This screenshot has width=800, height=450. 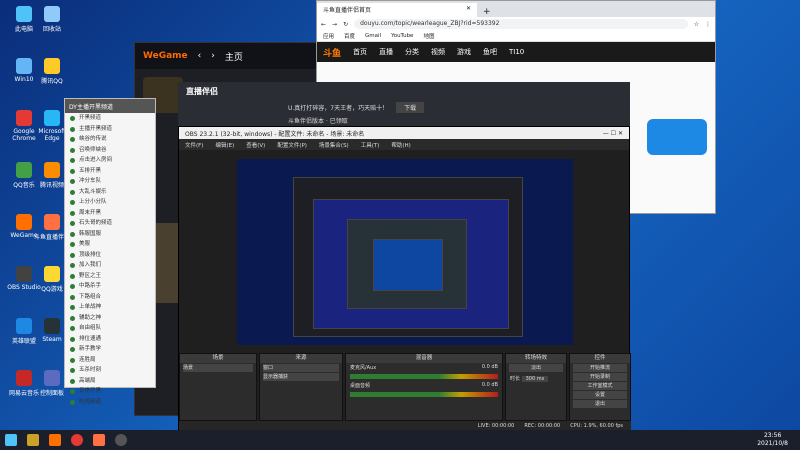 I want to click on status-item: LIVE: 00:00:00, so click(x=496, y=426).